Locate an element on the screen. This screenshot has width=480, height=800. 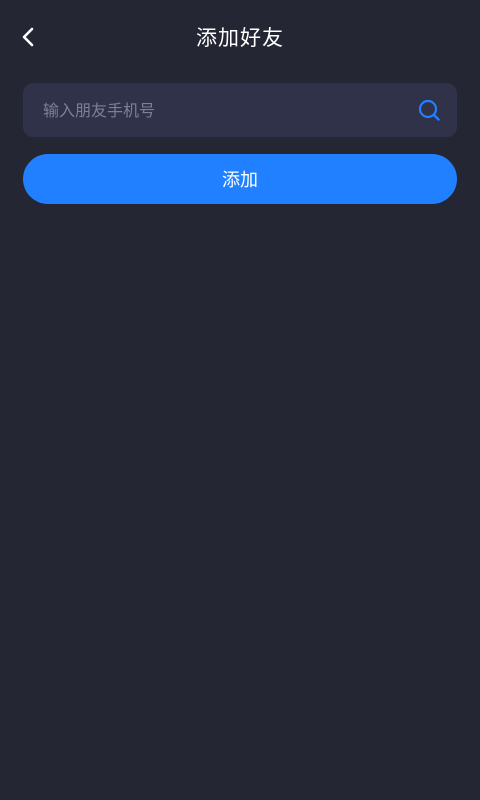
phone-search-input is located at coordinates (228, 110).